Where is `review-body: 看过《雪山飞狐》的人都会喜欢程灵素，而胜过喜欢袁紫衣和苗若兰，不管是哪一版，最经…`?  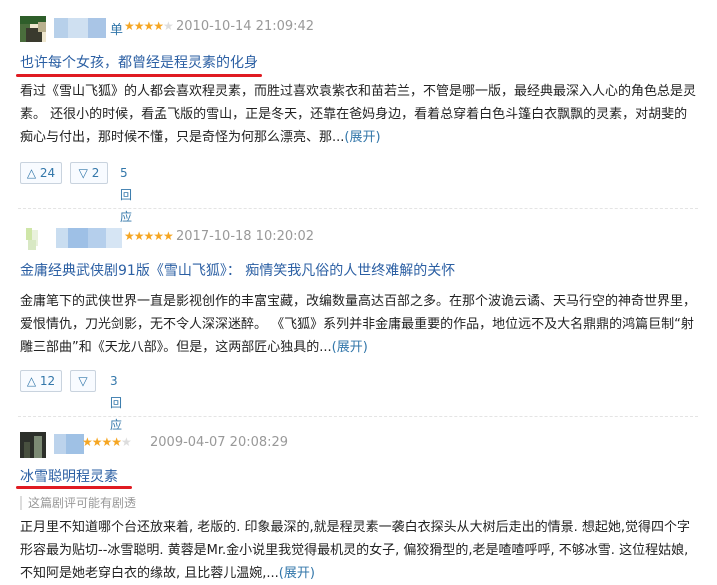 review-body: 看过《雪山飞狐》的人都会喜欢程灵素，而胜过喜欢袁紫衣和苗若兰，不管是哪一版，最经… is located at coordinates (360, 114).